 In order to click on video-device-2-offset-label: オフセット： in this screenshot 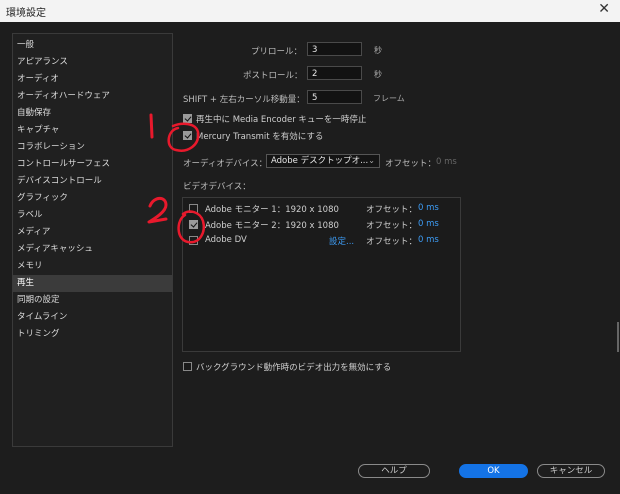, I will do `click(392, 226)`.